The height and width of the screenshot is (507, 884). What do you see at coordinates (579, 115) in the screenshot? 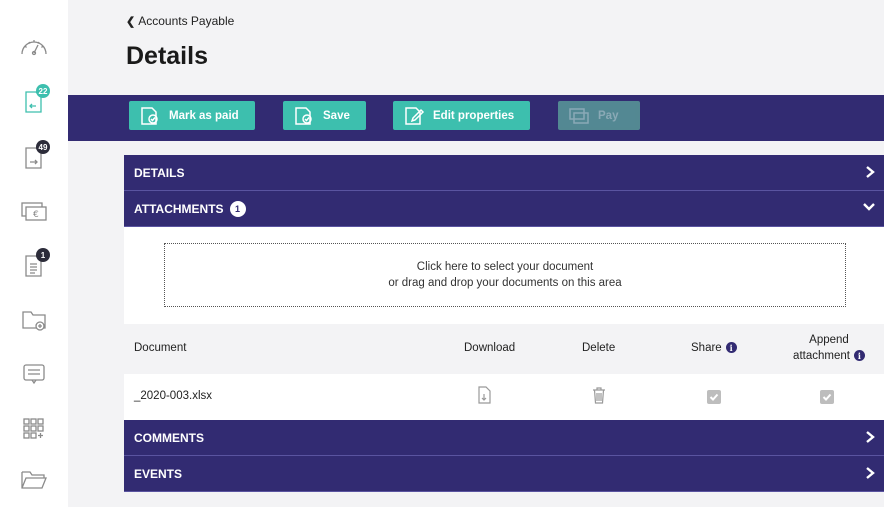
I see `euro-bills-icon` at bounding box center [579, 115].